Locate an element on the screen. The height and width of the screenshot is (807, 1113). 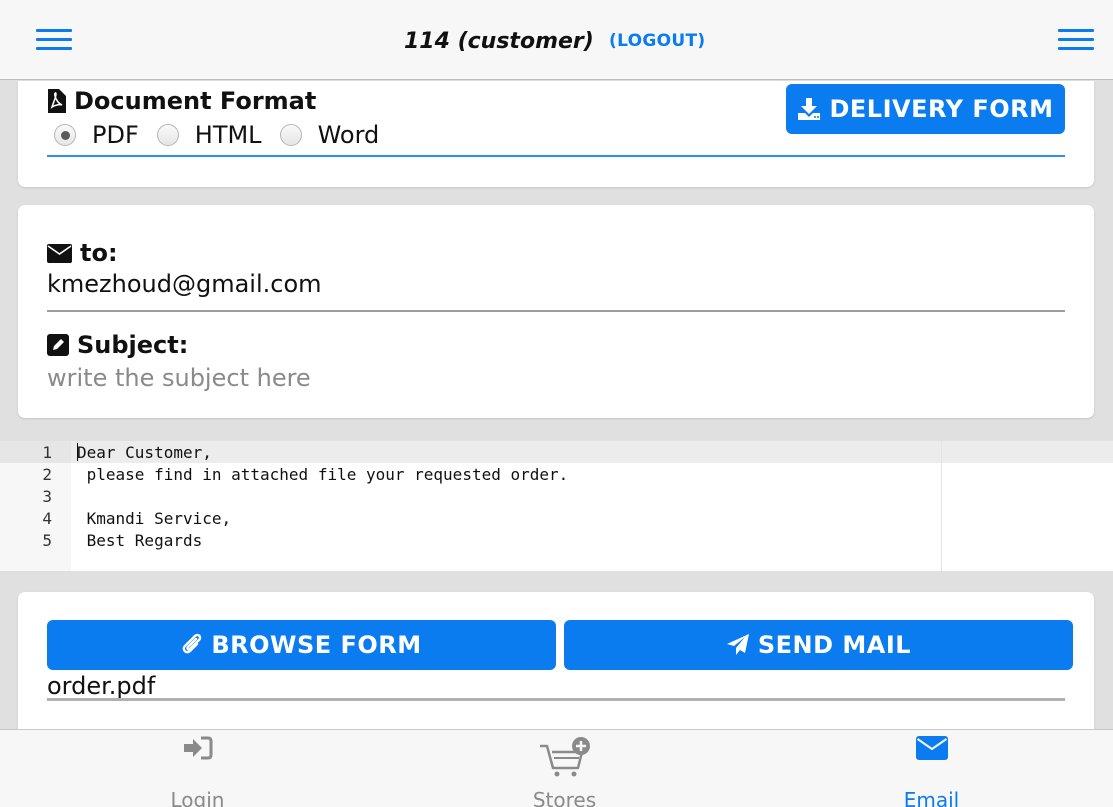
radio-pdf: PDF is located at coordinates (96, 135).